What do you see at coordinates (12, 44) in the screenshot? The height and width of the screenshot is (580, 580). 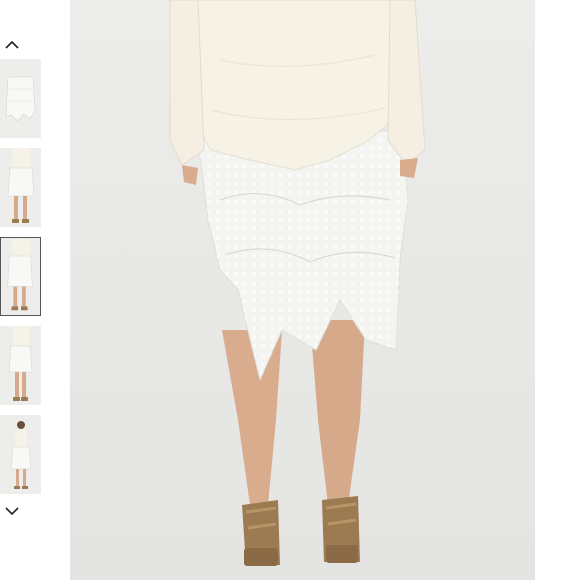 I see `chevron-up-icon` at bounding box center [12, 44].